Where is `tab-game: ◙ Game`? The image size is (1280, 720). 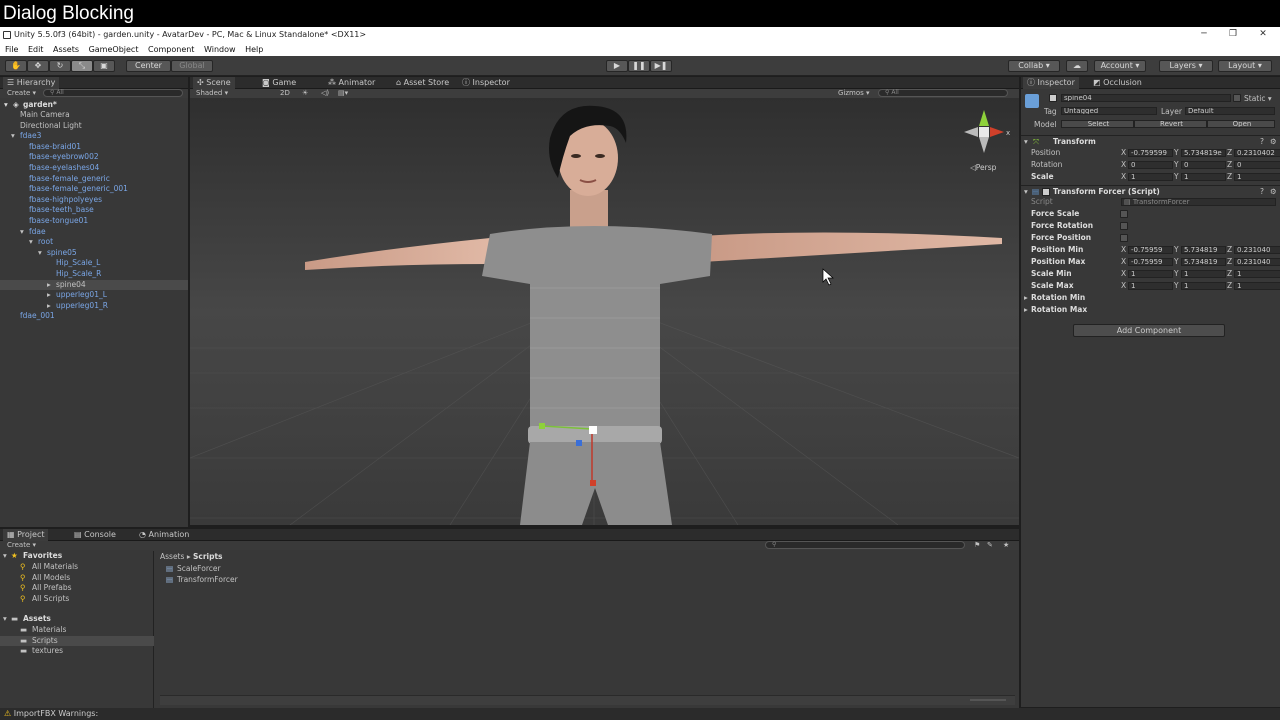
tab-game: ◙ Game is located at coordinates (279, 83).